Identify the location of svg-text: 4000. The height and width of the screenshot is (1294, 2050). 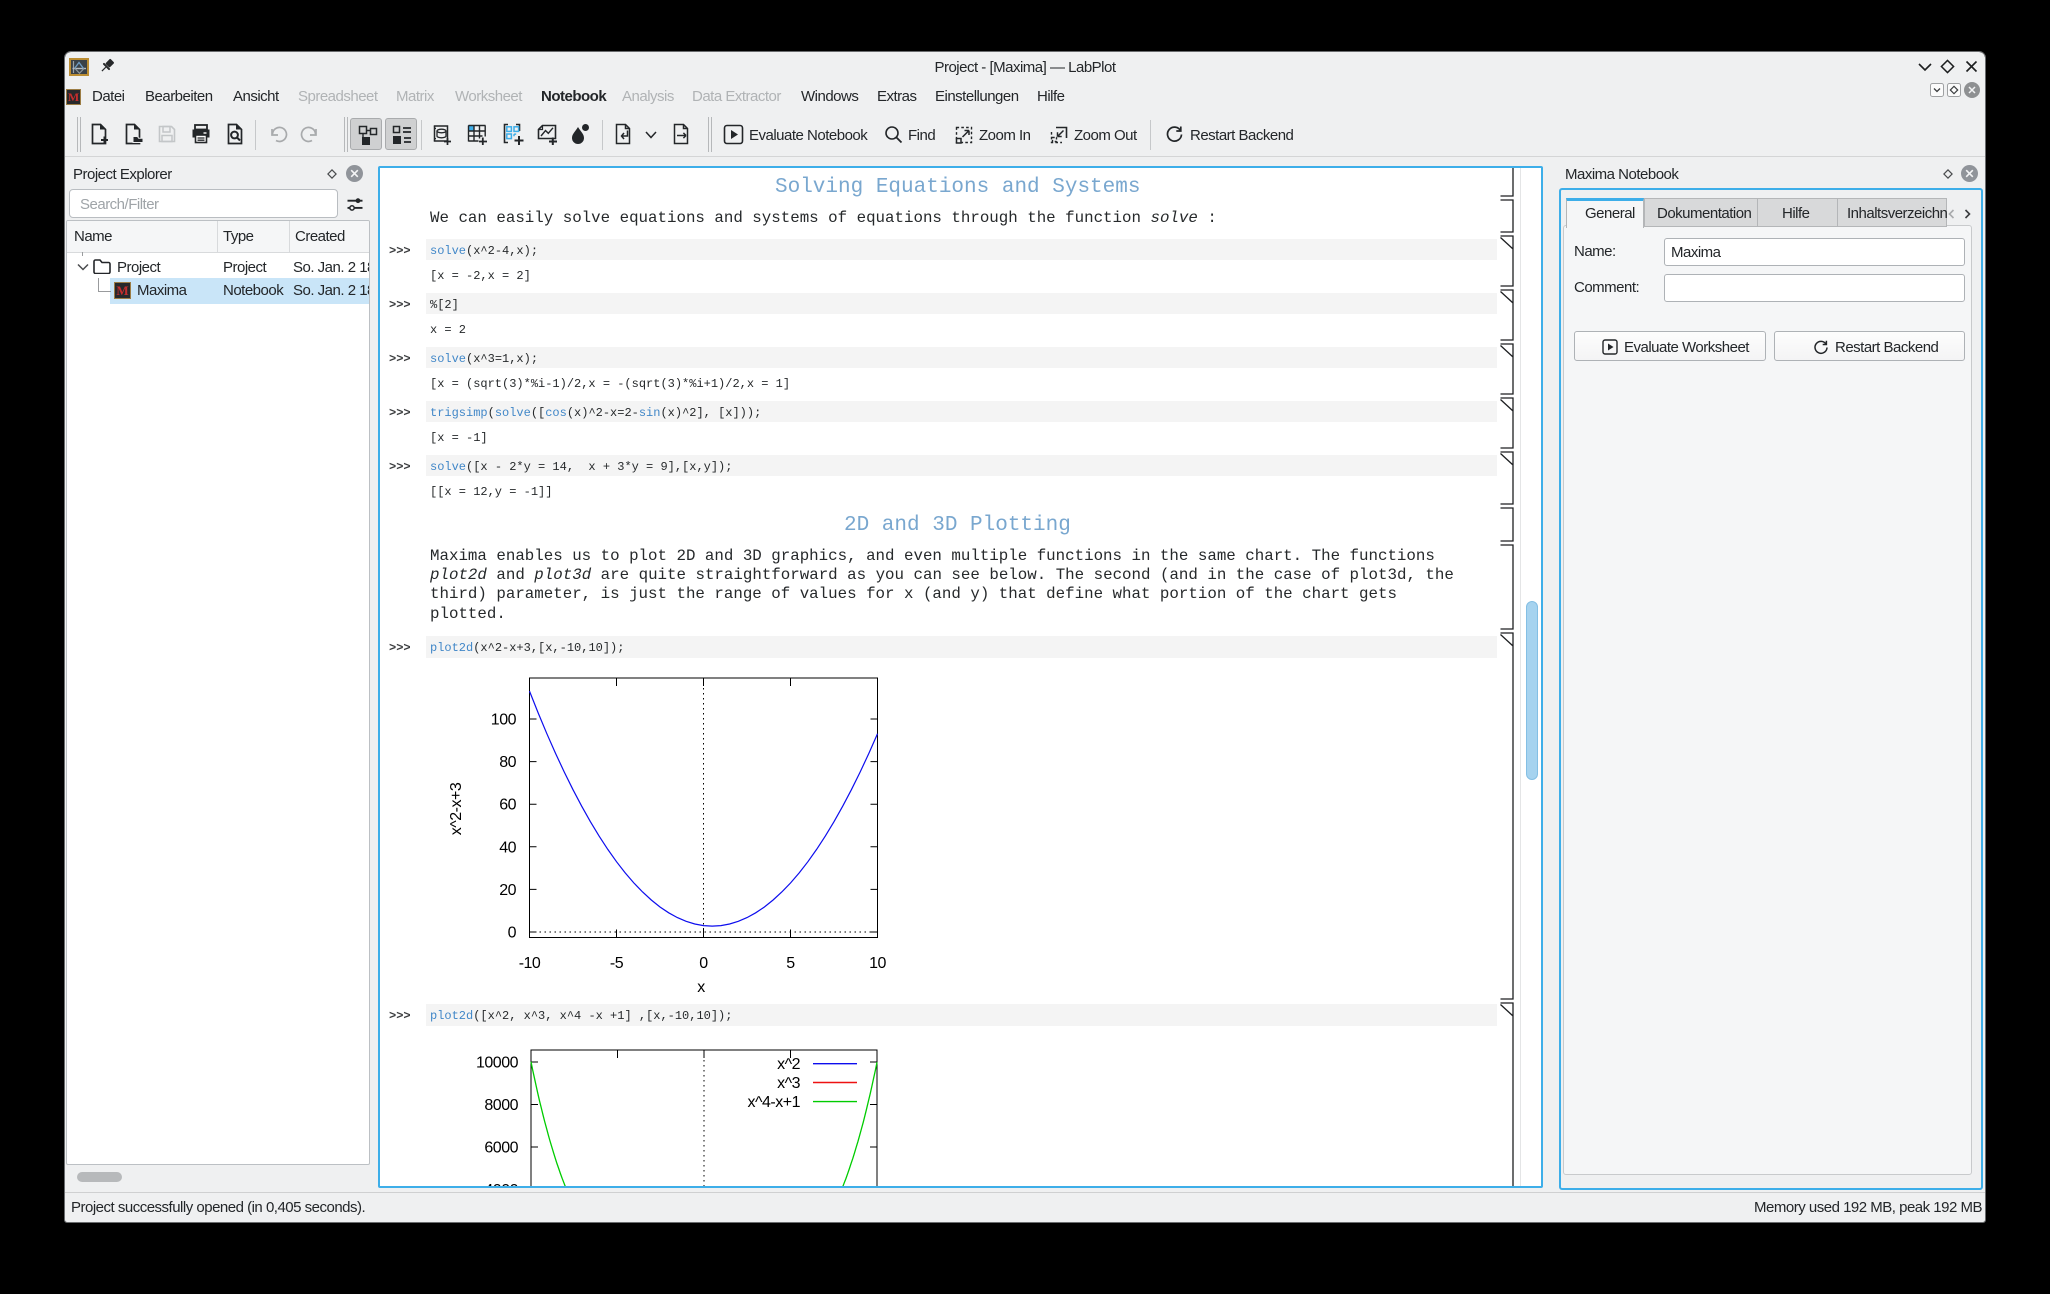
(501, 1185).